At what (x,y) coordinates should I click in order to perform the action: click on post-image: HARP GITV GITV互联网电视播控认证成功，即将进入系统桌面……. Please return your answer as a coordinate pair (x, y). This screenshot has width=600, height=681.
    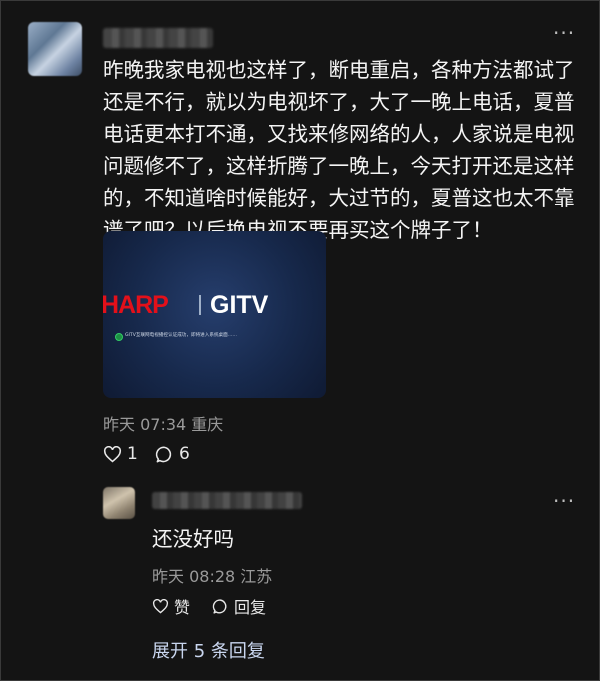
    Looking at the image, I should click on (214, 314).